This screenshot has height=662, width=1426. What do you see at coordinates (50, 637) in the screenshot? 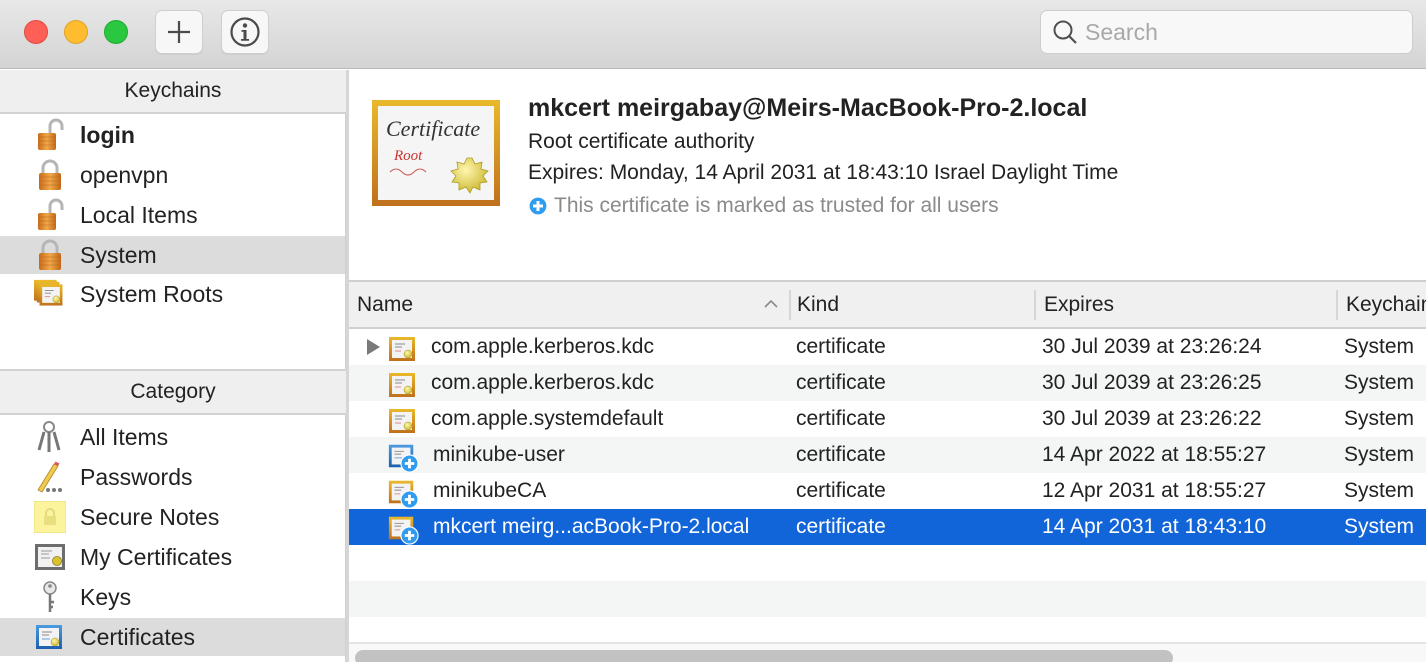
I see `certificate-icon` at bounding box center [50, 637].